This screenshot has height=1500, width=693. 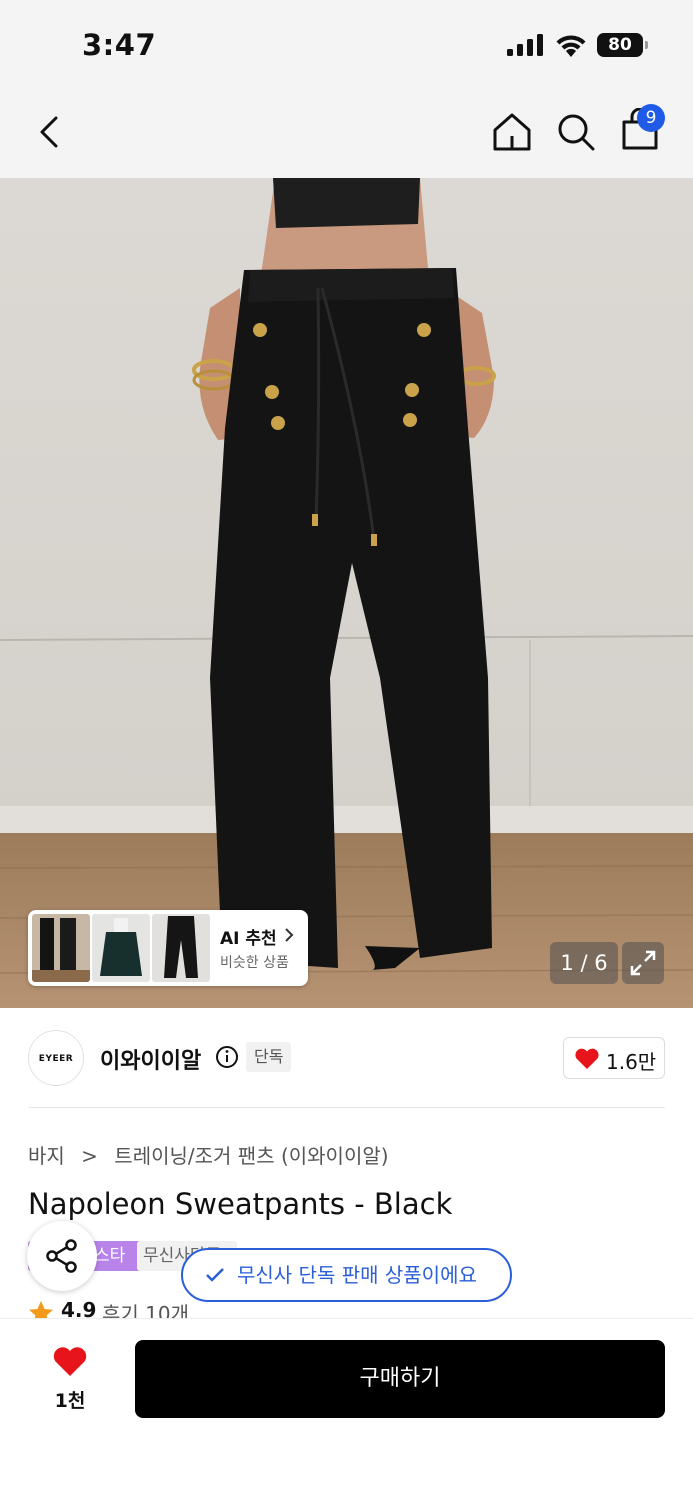 What do you see at coordinates (254, 963) in the screenshot?
I see `ai-recommendation-subtitle: 비슷한 상품` at bounding box center [254, 963].